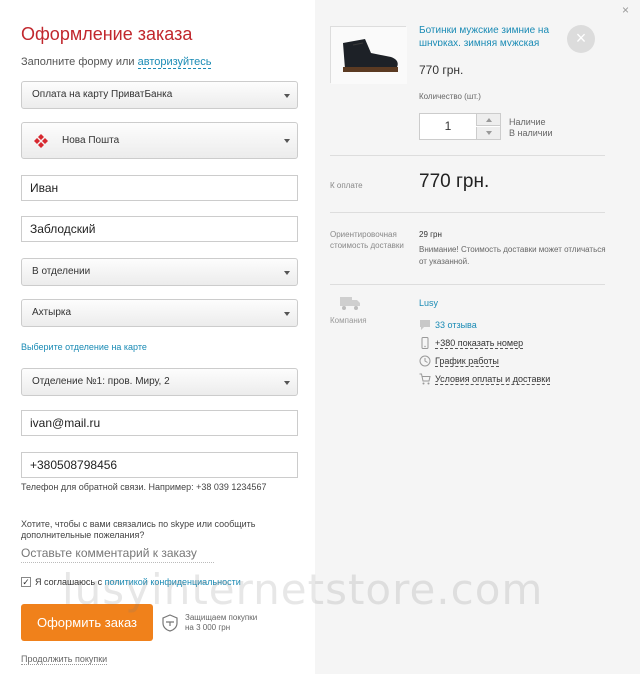 The width and height of the screenshot is (640, 674). Describe the element at coordinates (117, 554) in the screenshot. I see `comment-input: Оставьте комментарий к заказу` at that location.